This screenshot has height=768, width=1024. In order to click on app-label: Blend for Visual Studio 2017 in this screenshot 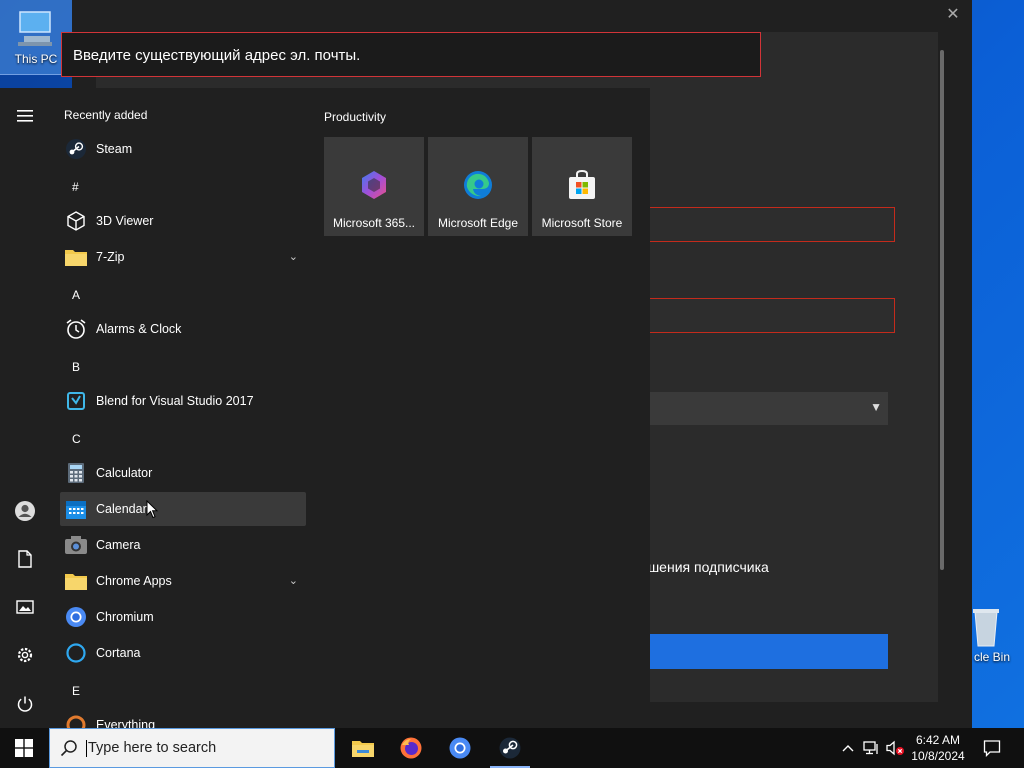, I will do `click(175, 401)`.